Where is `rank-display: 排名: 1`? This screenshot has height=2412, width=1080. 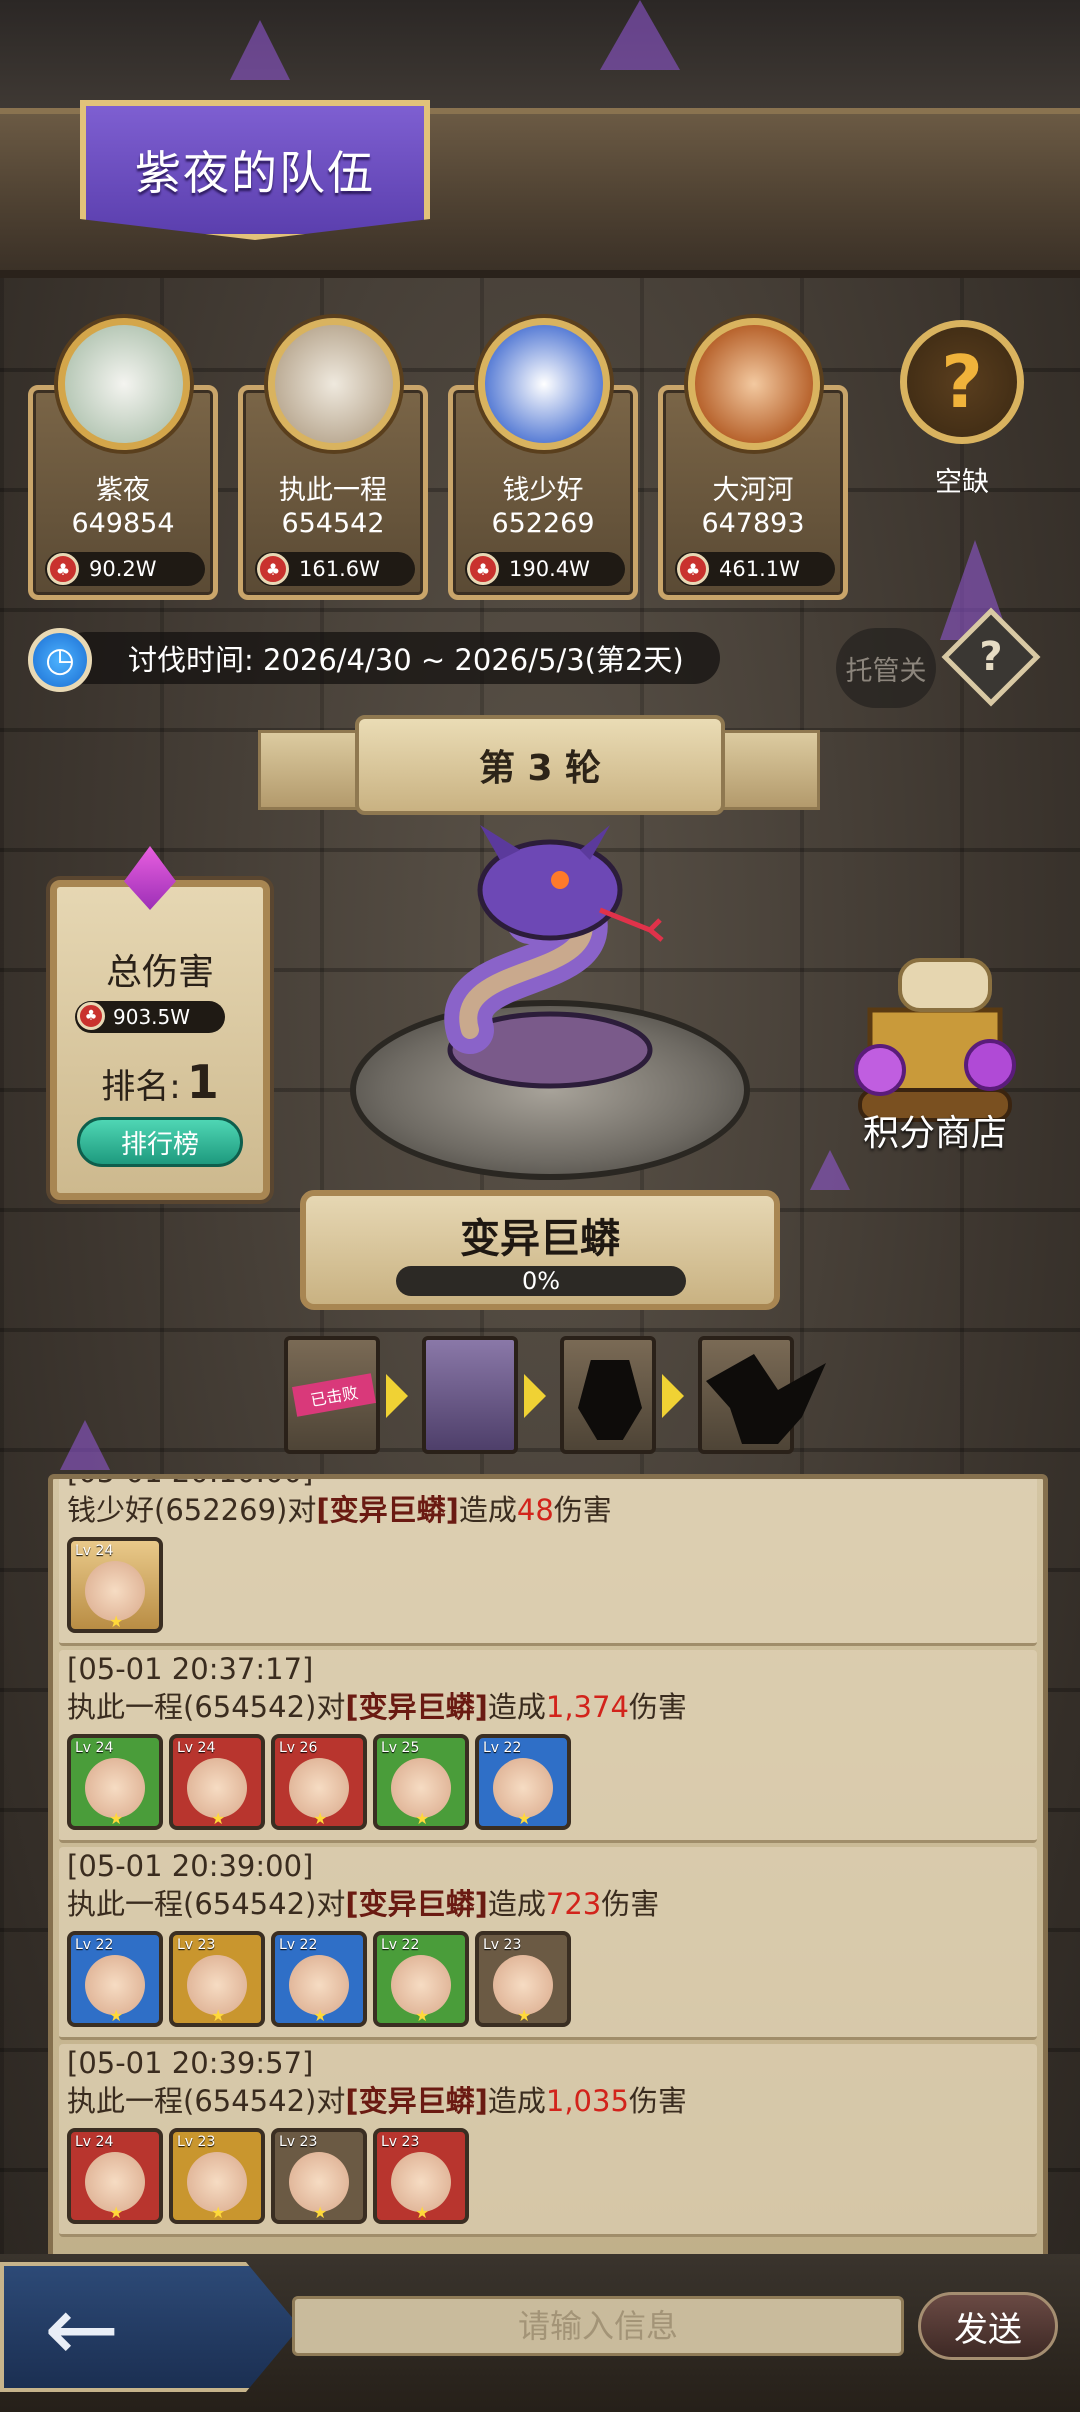 rank-display: 排名: 1 is located at coordinates (160, 1082).